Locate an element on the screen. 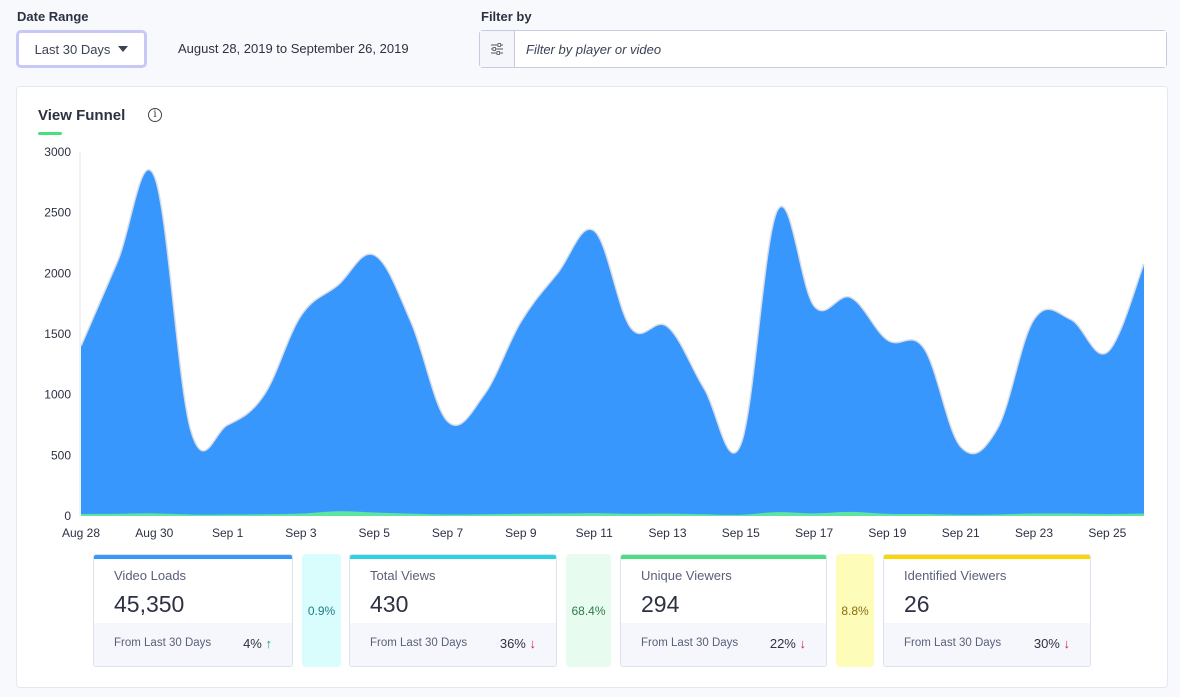 The image size is (1180, 697). stat-value: 45,350 is located at coordinates (149, 604).